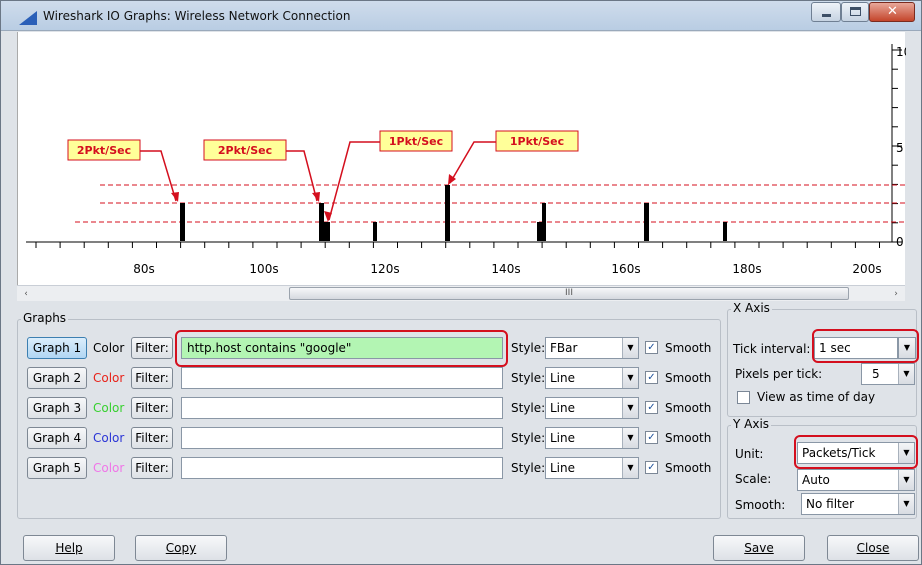 This screenshot has height=565, width=922. What do you see at coordinates (321, 222) in the screenshot?
I see `bar-110s` at bounding box center [321, 222].